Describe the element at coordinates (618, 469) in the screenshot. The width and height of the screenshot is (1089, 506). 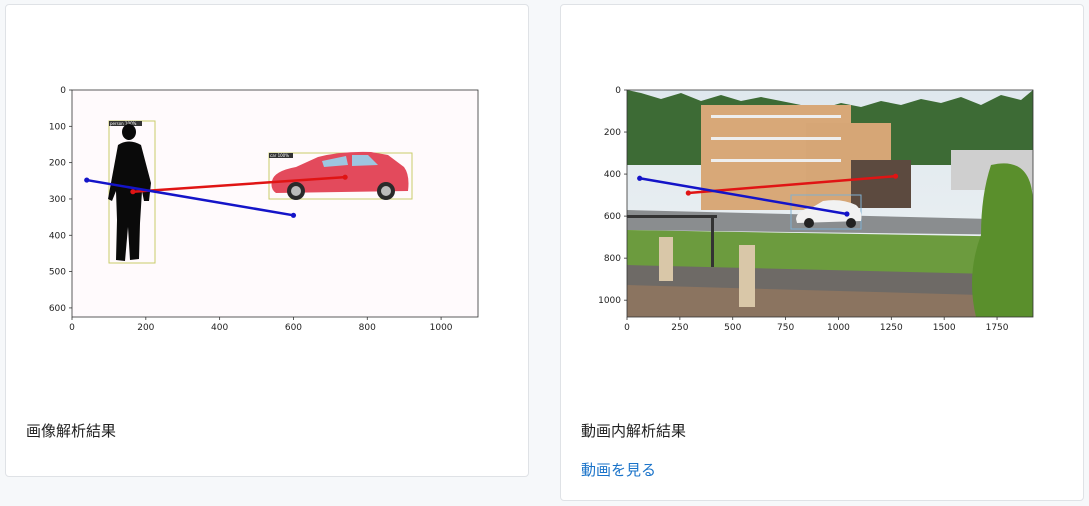
I see `view-video-link: 動画を見る` at that location.